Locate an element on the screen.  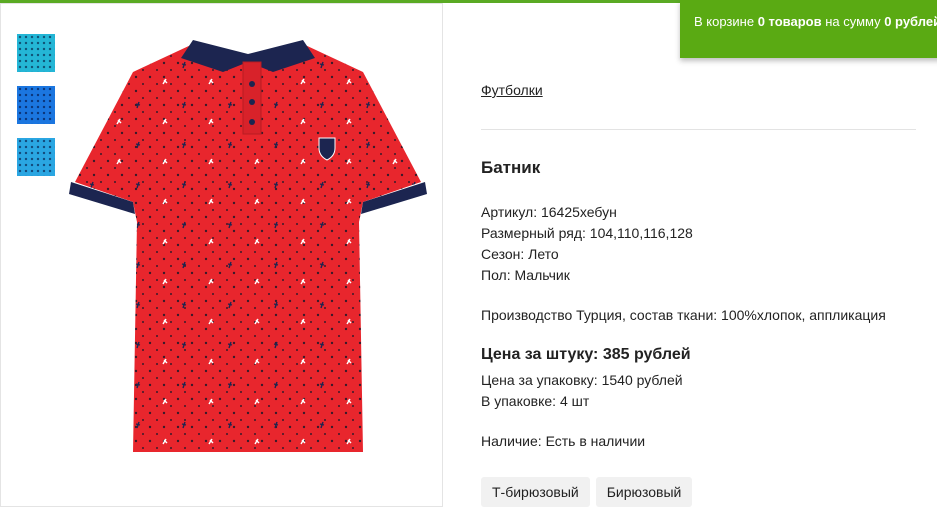
pack-quantity: В упаковке: 4 шт is located at coordinates (535, 401).